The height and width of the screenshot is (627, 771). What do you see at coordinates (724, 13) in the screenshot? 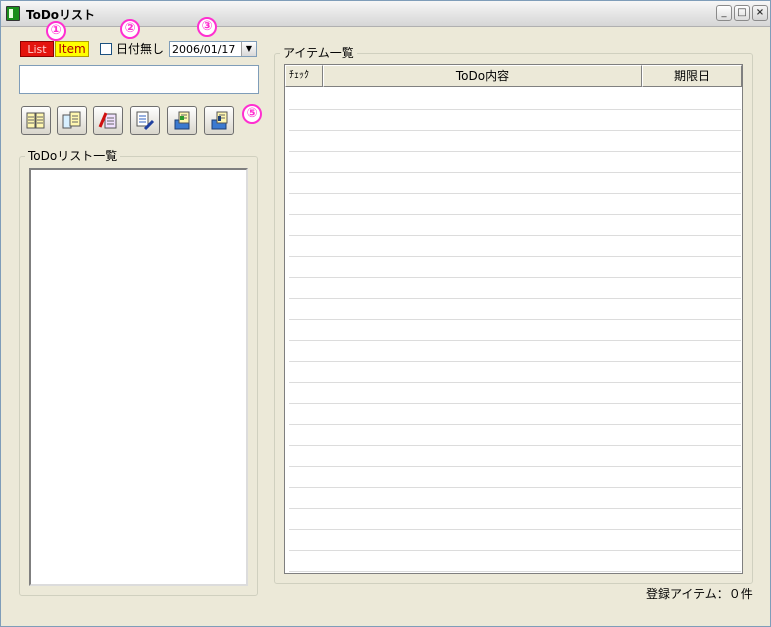
I see `minimize-button: _` at bounding box center [724, 13].